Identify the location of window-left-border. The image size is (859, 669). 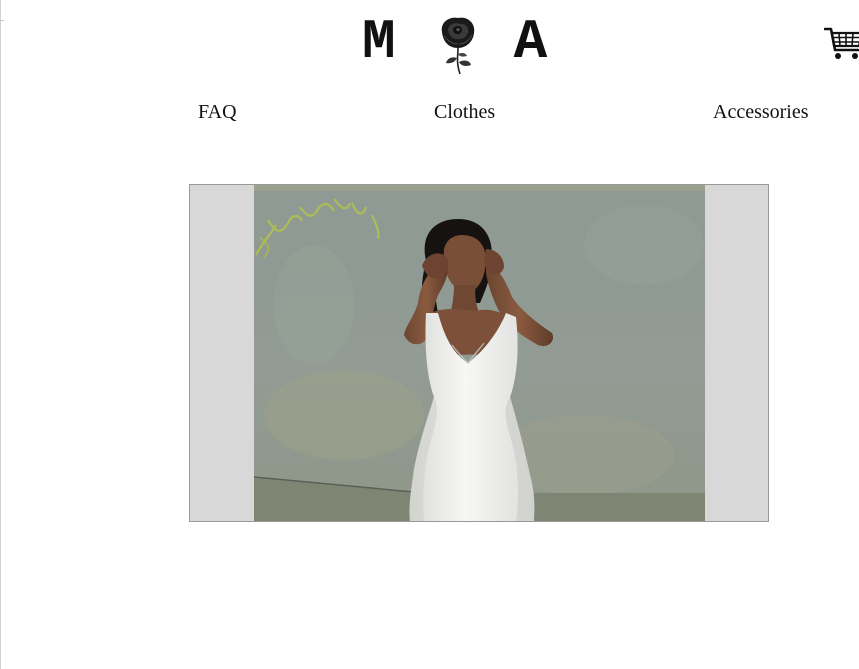
(0, 334).